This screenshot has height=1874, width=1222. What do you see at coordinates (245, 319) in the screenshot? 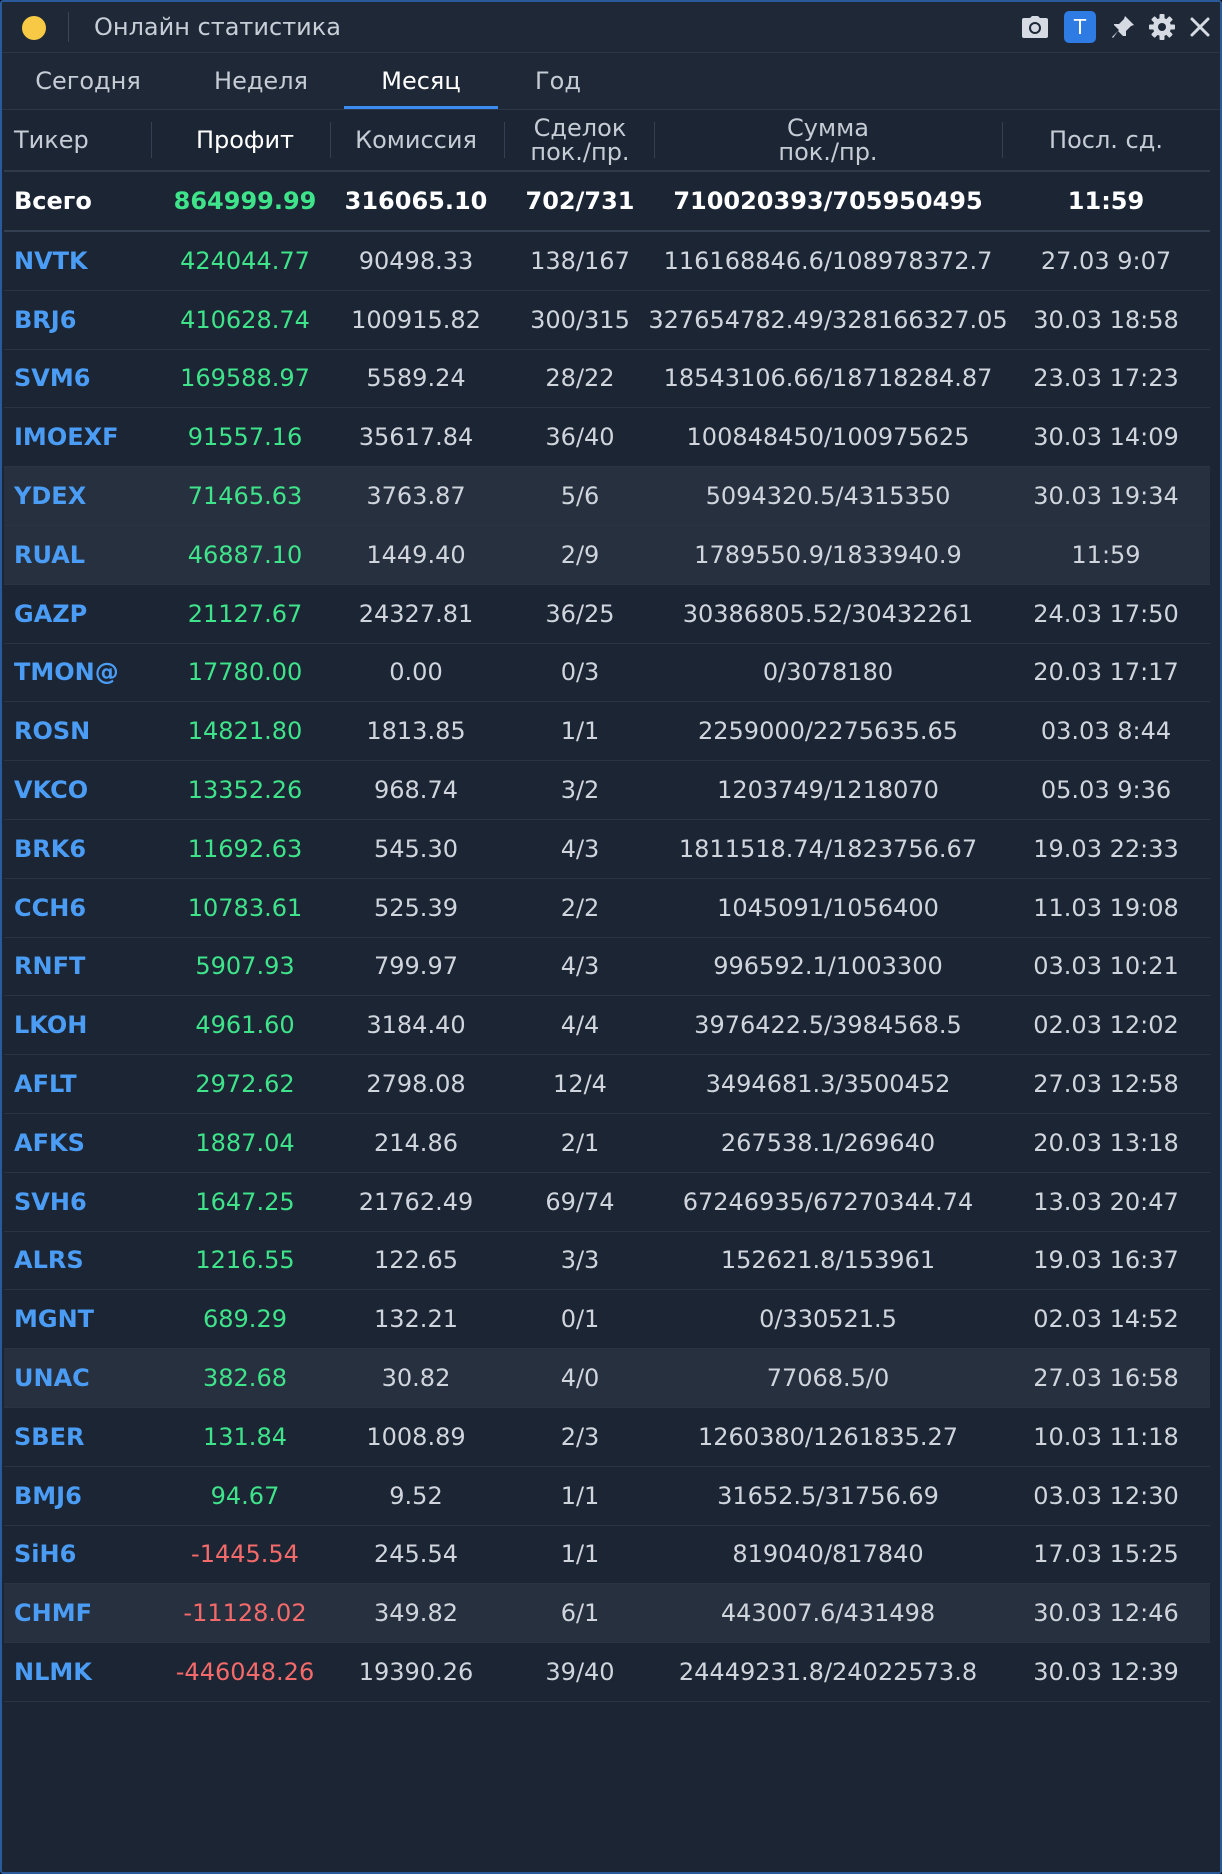
I see `profit-cell: 410628.74` at bounding box center [245, 319].